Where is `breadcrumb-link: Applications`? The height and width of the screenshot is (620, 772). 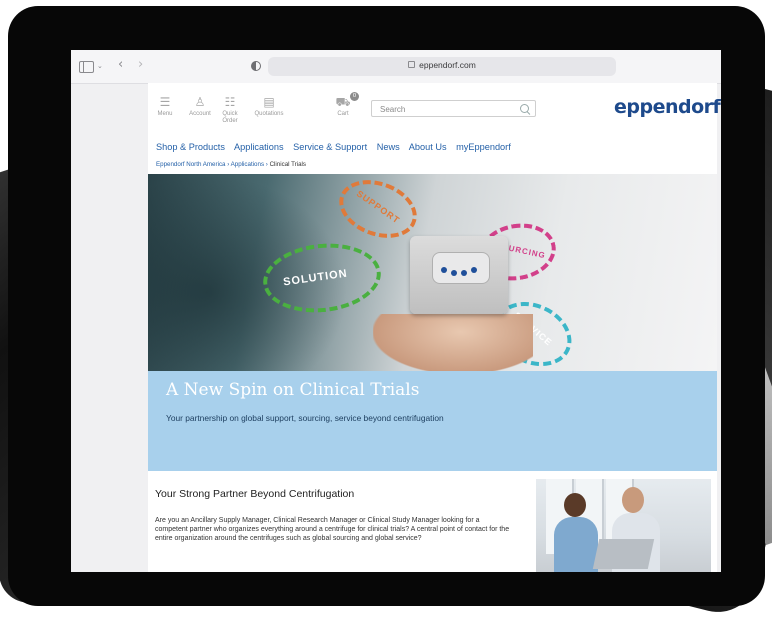 breadcrumb-link: Applications is located at coordinates (247, 164).